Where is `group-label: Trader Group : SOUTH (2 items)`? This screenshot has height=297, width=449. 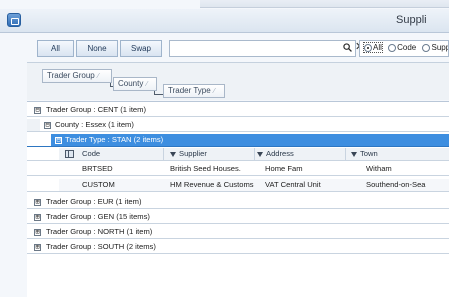 group-label: Trader Group : SOUTH (2 items) is located at coordinates (101, 246).